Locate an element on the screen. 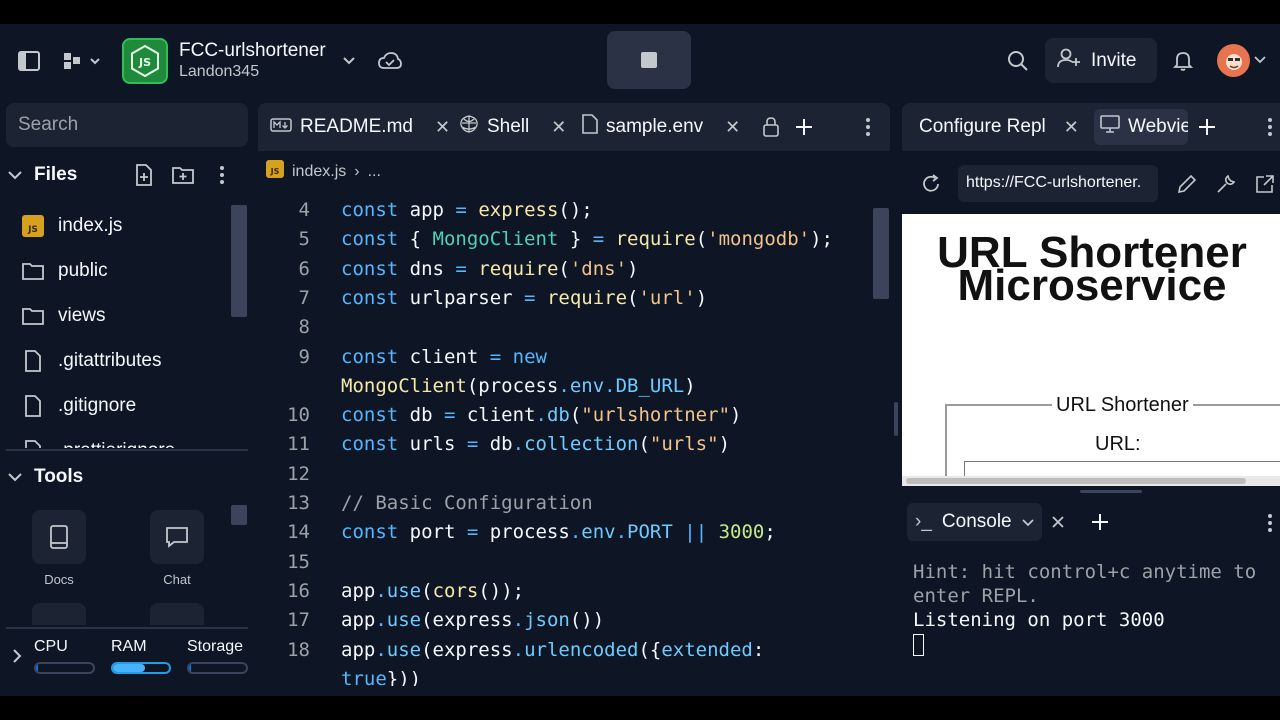  wrench-icon is located at coordinates (1226, 184).